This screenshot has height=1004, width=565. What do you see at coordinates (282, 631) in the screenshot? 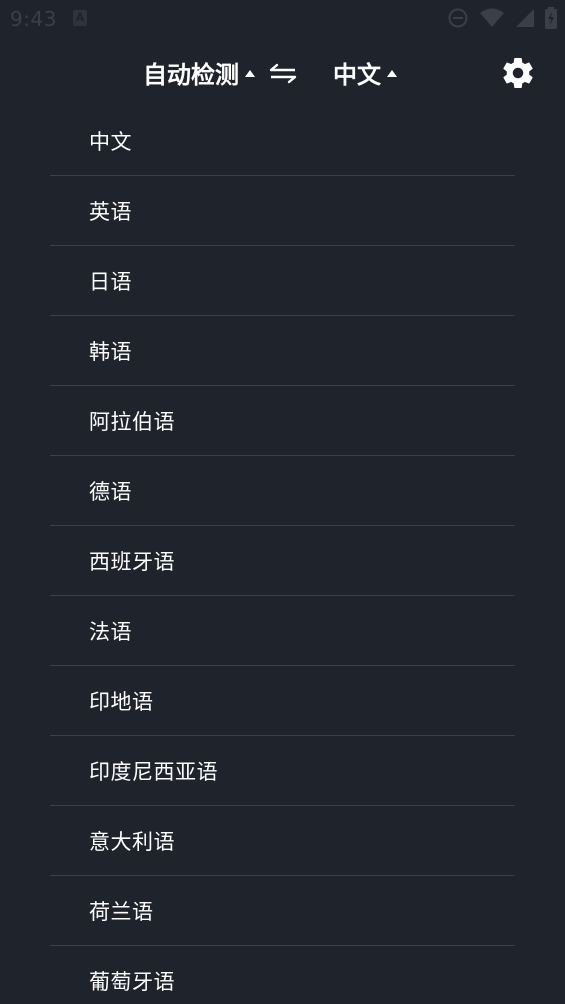
I see `language-item: 法语` at bounding box center [282, 631].